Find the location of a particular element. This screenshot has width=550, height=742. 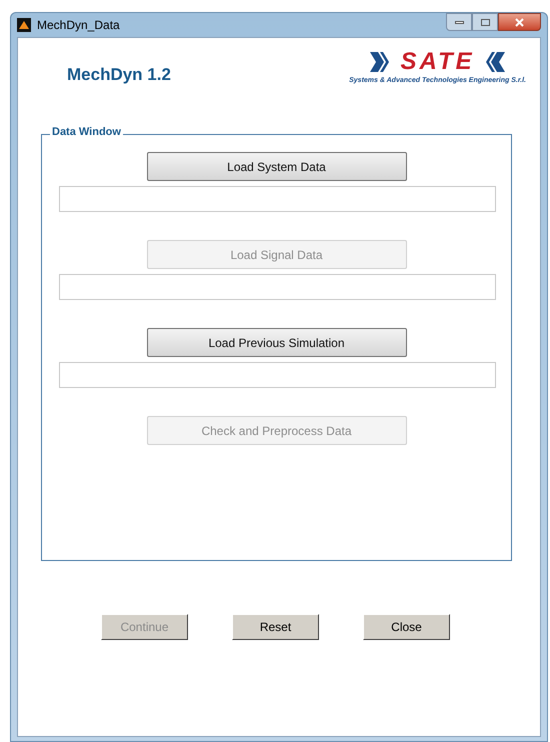

dialog-button: Reset is located at coordinates (275, 627).